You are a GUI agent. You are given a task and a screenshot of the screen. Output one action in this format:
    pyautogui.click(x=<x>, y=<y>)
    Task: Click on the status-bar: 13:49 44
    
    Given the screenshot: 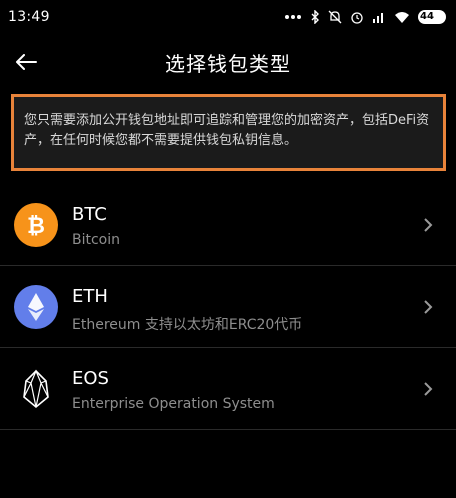 What is the action you would take?
    pyautogui.click(x=228, y=17)
    